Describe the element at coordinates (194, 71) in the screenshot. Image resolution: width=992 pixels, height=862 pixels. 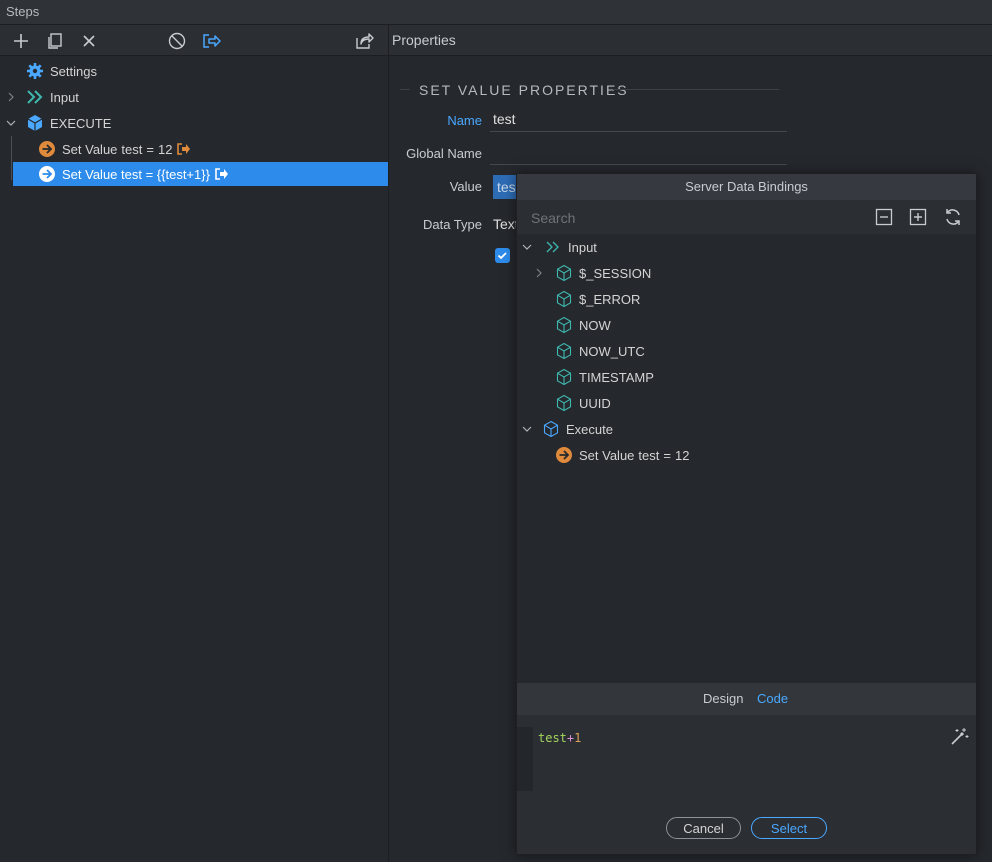
I see `tree-item-settings: Settings` at that location.